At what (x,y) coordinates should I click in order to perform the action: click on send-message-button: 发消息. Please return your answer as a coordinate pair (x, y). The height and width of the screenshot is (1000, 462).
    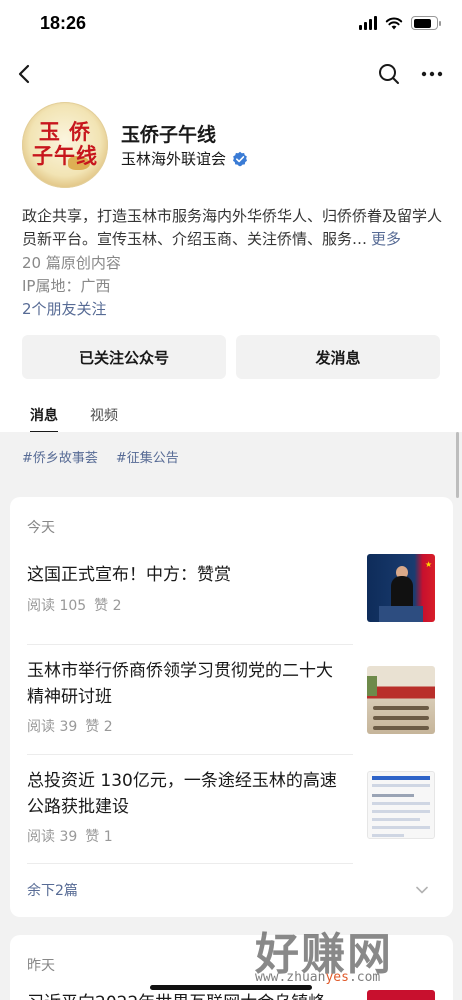
    Looking at the image, I should click on (338, 357).